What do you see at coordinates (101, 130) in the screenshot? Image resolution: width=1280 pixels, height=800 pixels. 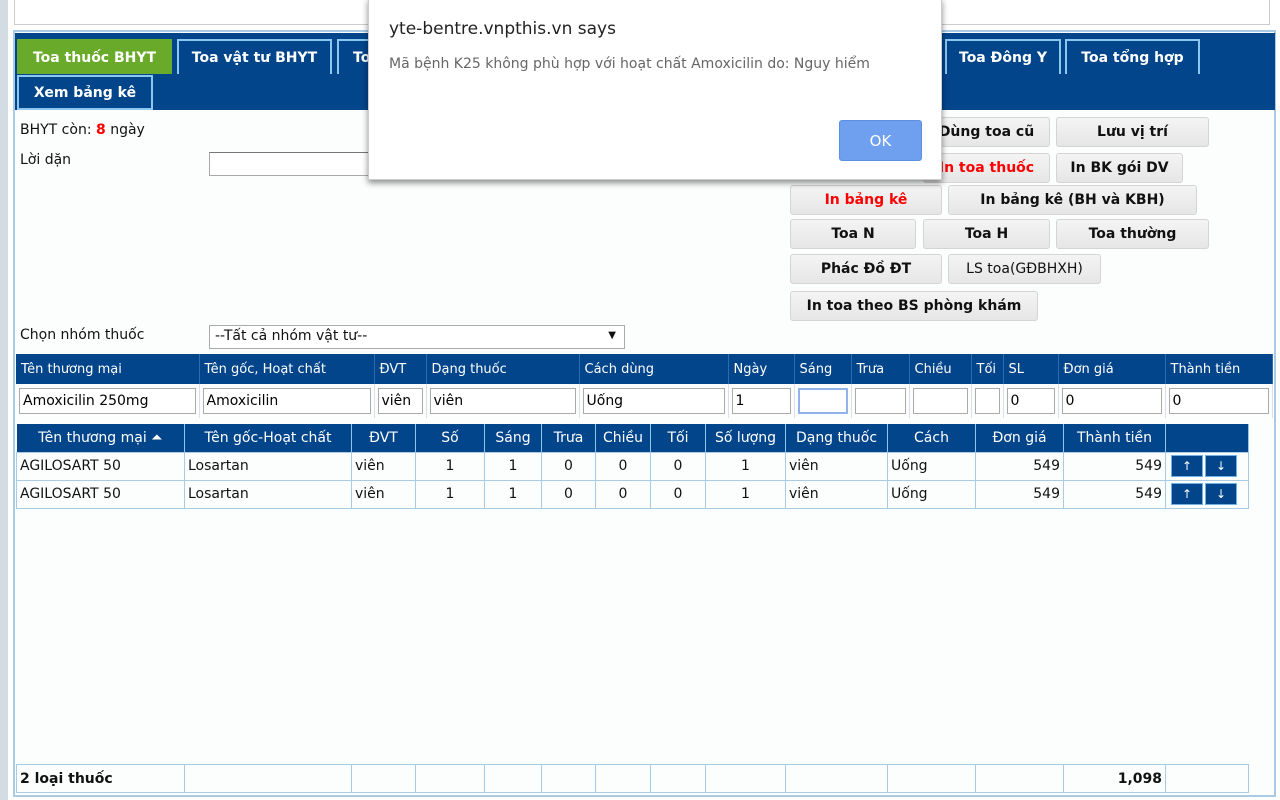 I see `bhyt-days: 8` at bounding box center [101, 130].